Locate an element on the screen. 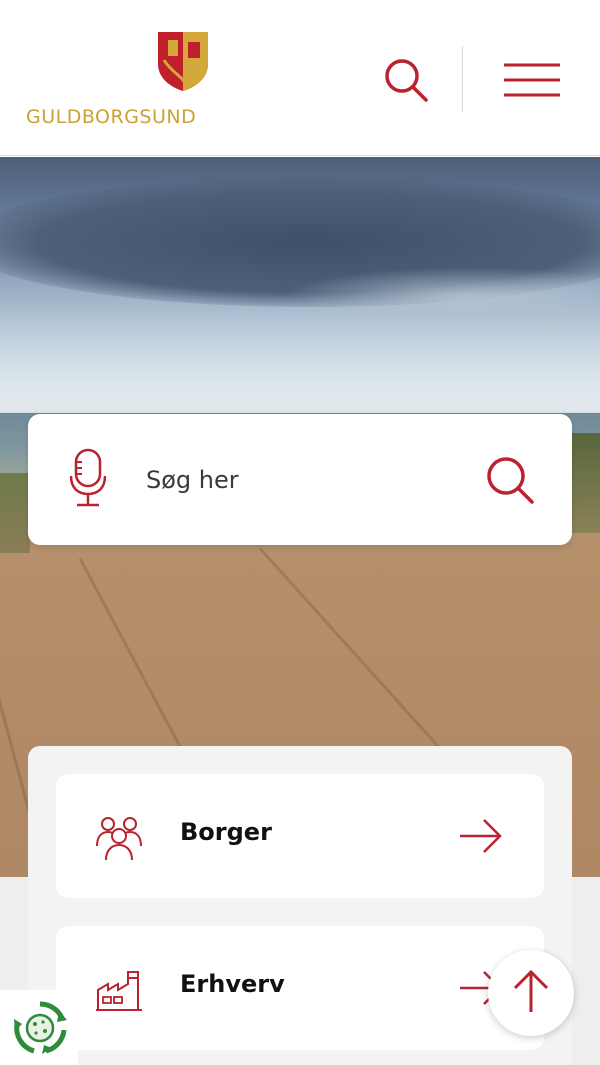  search-input is located at coordinates (306, 480).